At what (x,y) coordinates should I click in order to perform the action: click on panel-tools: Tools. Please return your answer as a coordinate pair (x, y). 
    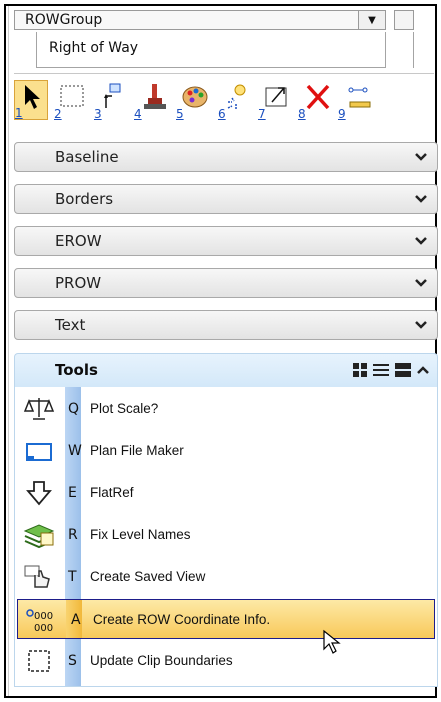
    Looking at the image, I should click on (226, 370).